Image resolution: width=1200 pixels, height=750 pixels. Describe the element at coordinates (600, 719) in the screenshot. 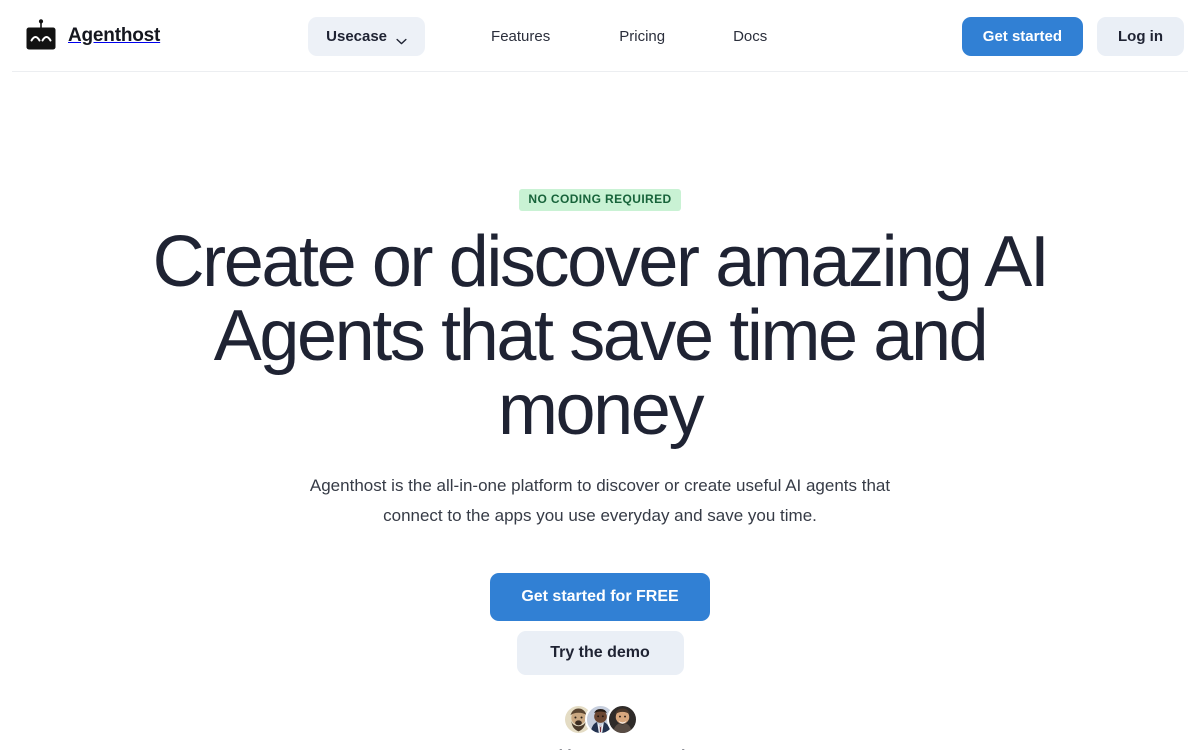

I see `avatar-group` at that location.